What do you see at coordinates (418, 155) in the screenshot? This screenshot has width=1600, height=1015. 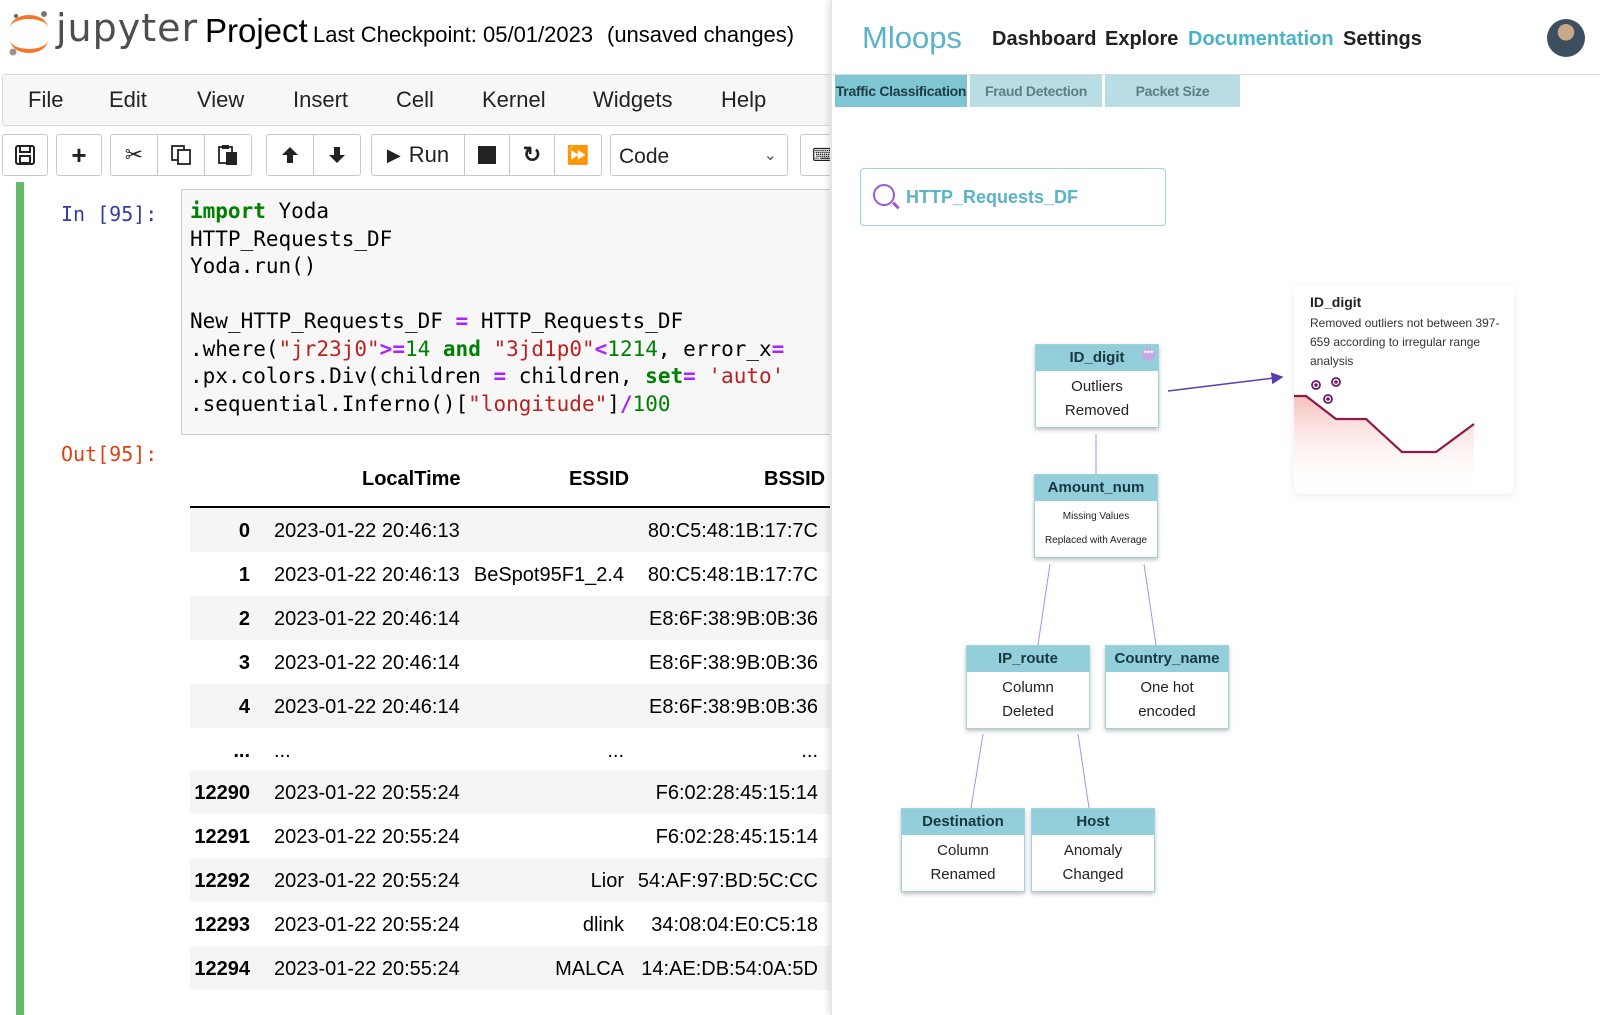 I see `run-button: ▶ Run` at bounding box center [418, 155].